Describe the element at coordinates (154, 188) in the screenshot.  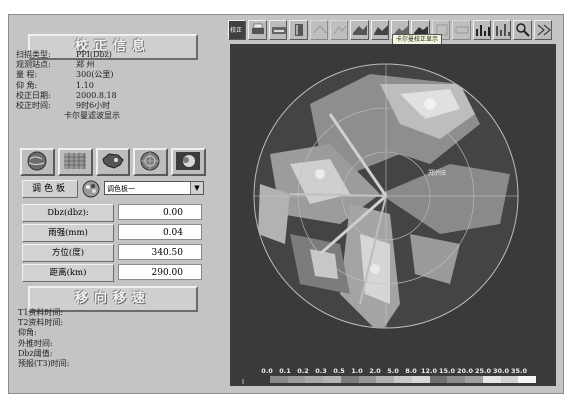
I see `palette-select: 调色板一 ▼` at that location.